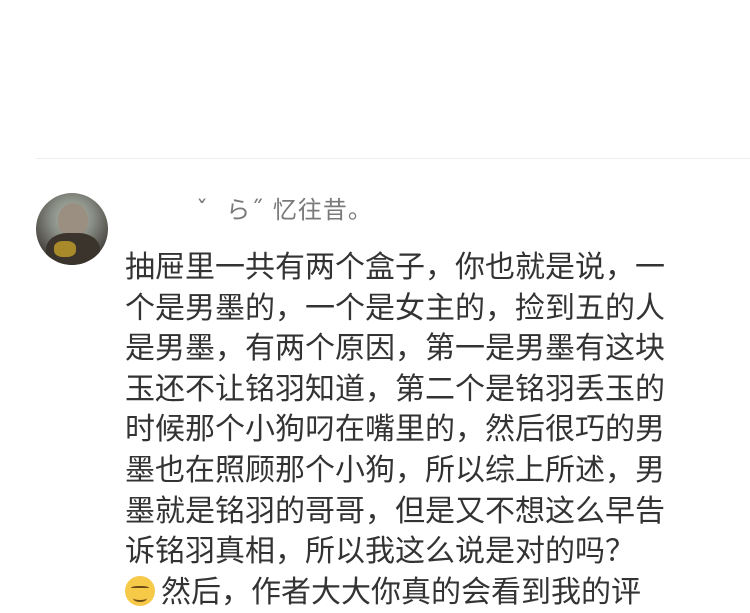 The image size is (750, 613). Describe the element at coordinates (73, 220) in the screenshot. I see `avatar-head` at that location.